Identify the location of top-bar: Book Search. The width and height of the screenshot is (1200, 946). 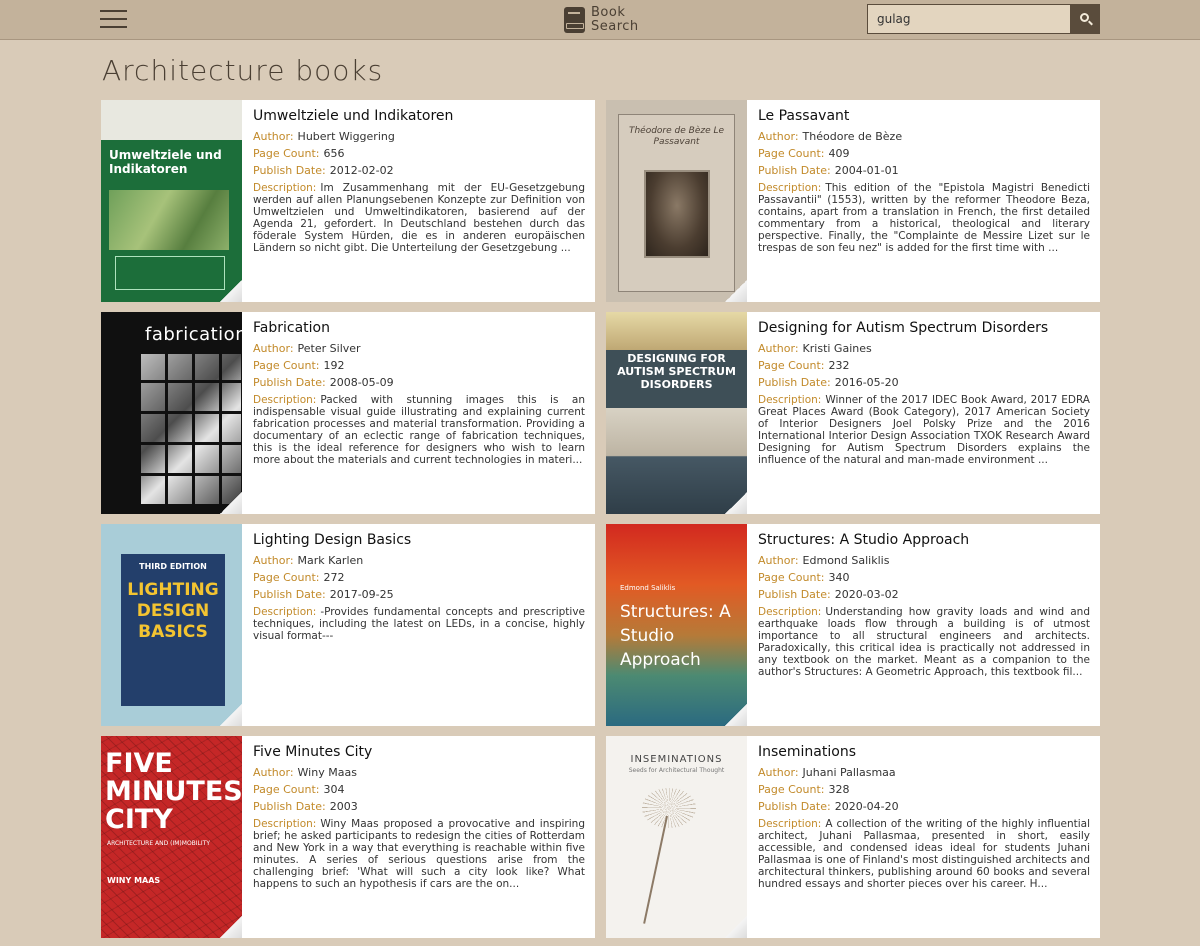
(600, 20).